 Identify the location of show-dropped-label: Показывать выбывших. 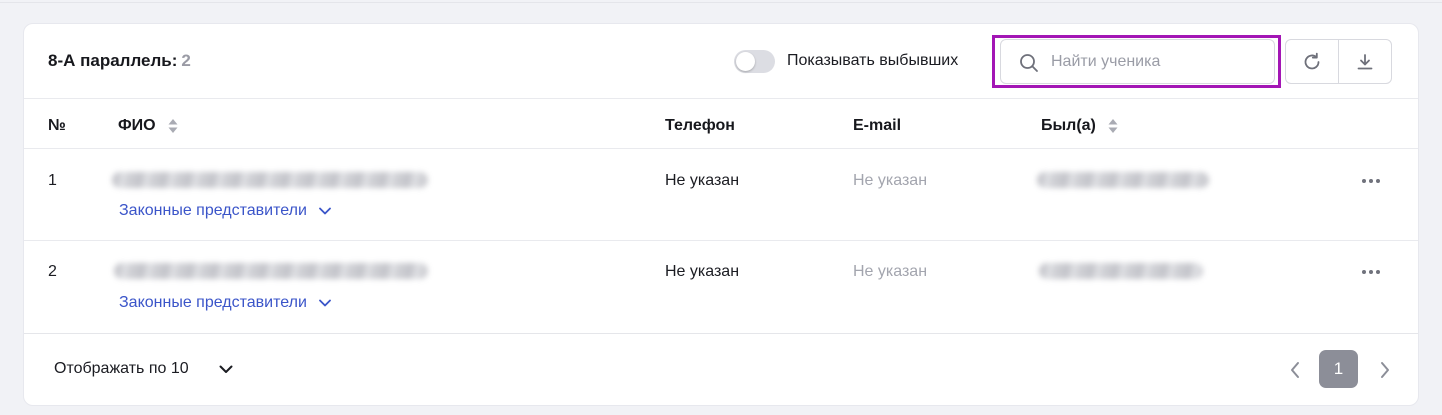
(873, 60).